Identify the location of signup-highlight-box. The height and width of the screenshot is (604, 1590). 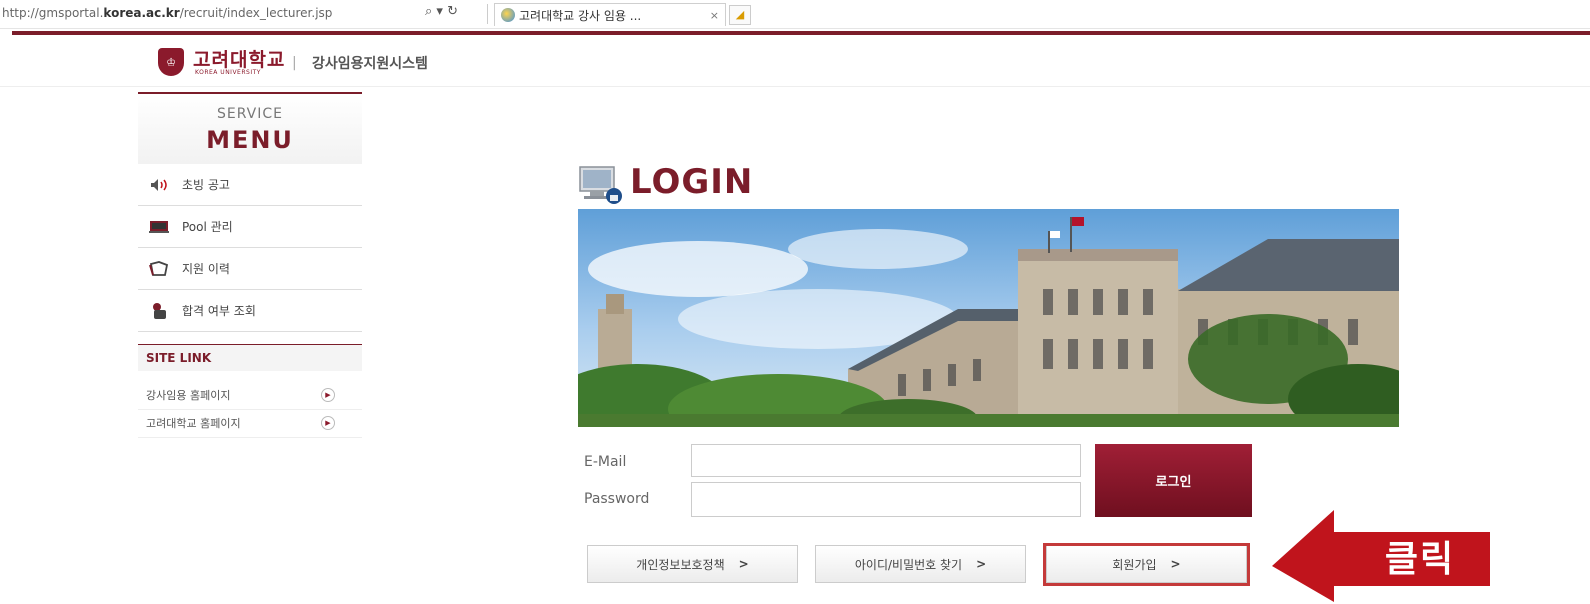
(1146, 564).